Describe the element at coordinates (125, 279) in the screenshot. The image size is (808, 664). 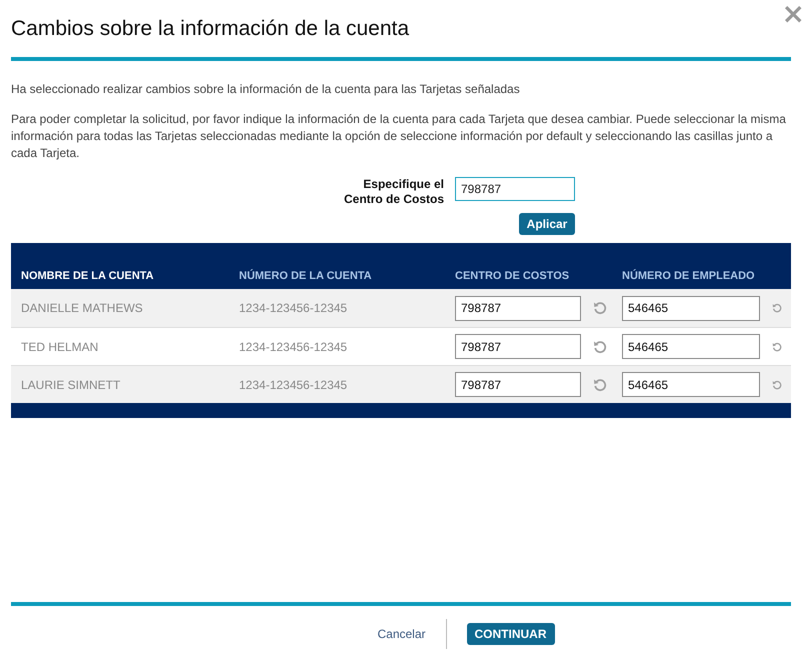
I see `column-header: NOMBRE DE LA CUENTA` at that location.